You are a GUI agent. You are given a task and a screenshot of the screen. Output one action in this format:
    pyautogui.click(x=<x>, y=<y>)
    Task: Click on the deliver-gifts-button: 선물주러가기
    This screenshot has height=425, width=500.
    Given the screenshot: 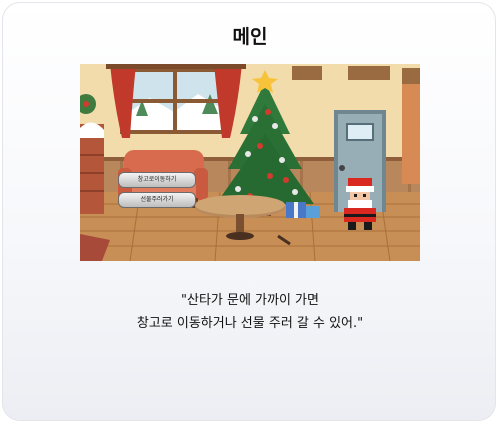 What is the action you would take?
    pyautogui.click(x=157, y=200)
    